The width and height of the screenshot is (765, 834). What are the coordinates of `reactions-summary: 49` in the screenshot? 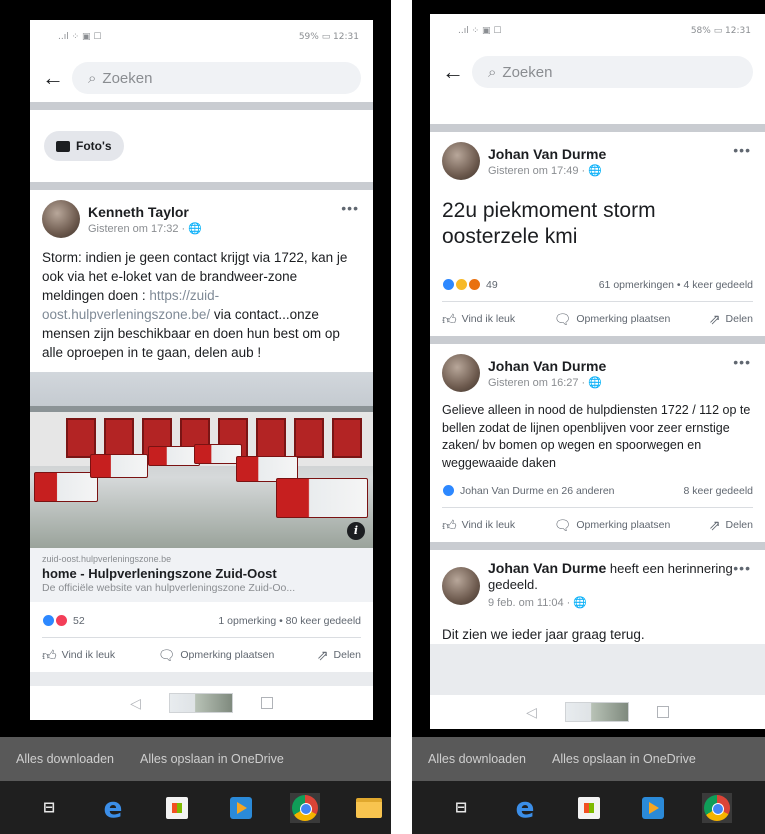 It's located at (470, 284).